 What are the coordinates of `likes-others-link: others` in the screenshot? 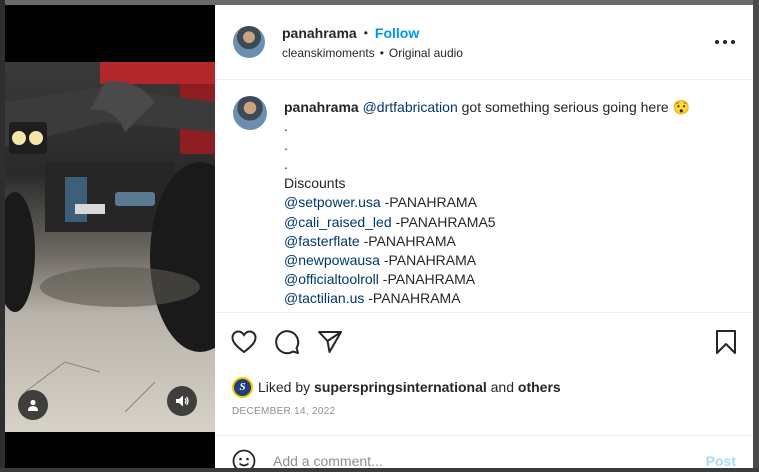 It's located at (539, 387).